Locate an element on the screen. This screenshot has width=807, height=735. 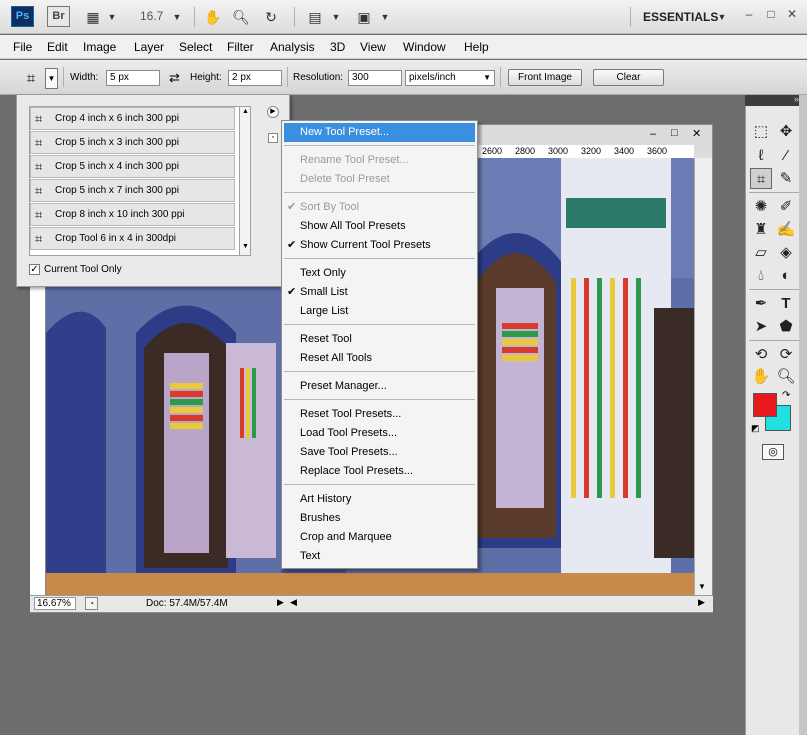
menu-item-text: Text is located at coordinates (379, 556).